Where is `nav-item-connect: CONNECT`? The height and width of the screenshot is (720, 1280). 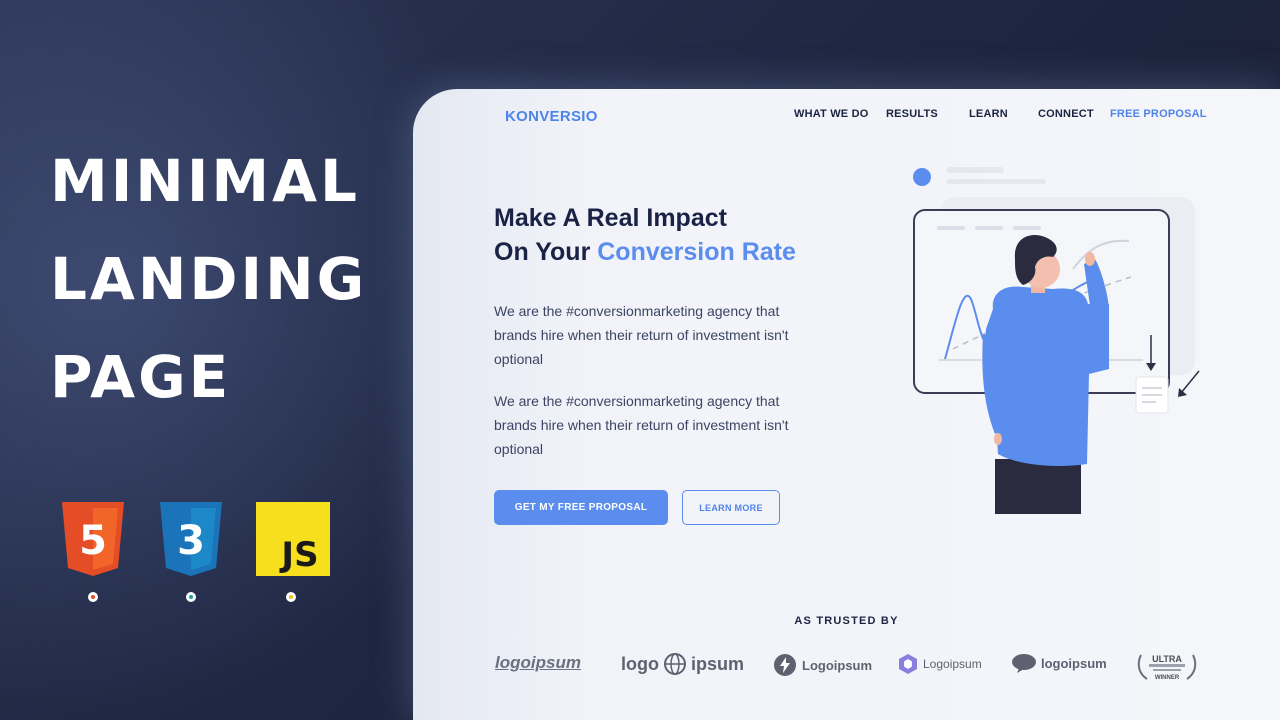
nav-item-connect: CONNECT is located at coordinates (1066, 114).